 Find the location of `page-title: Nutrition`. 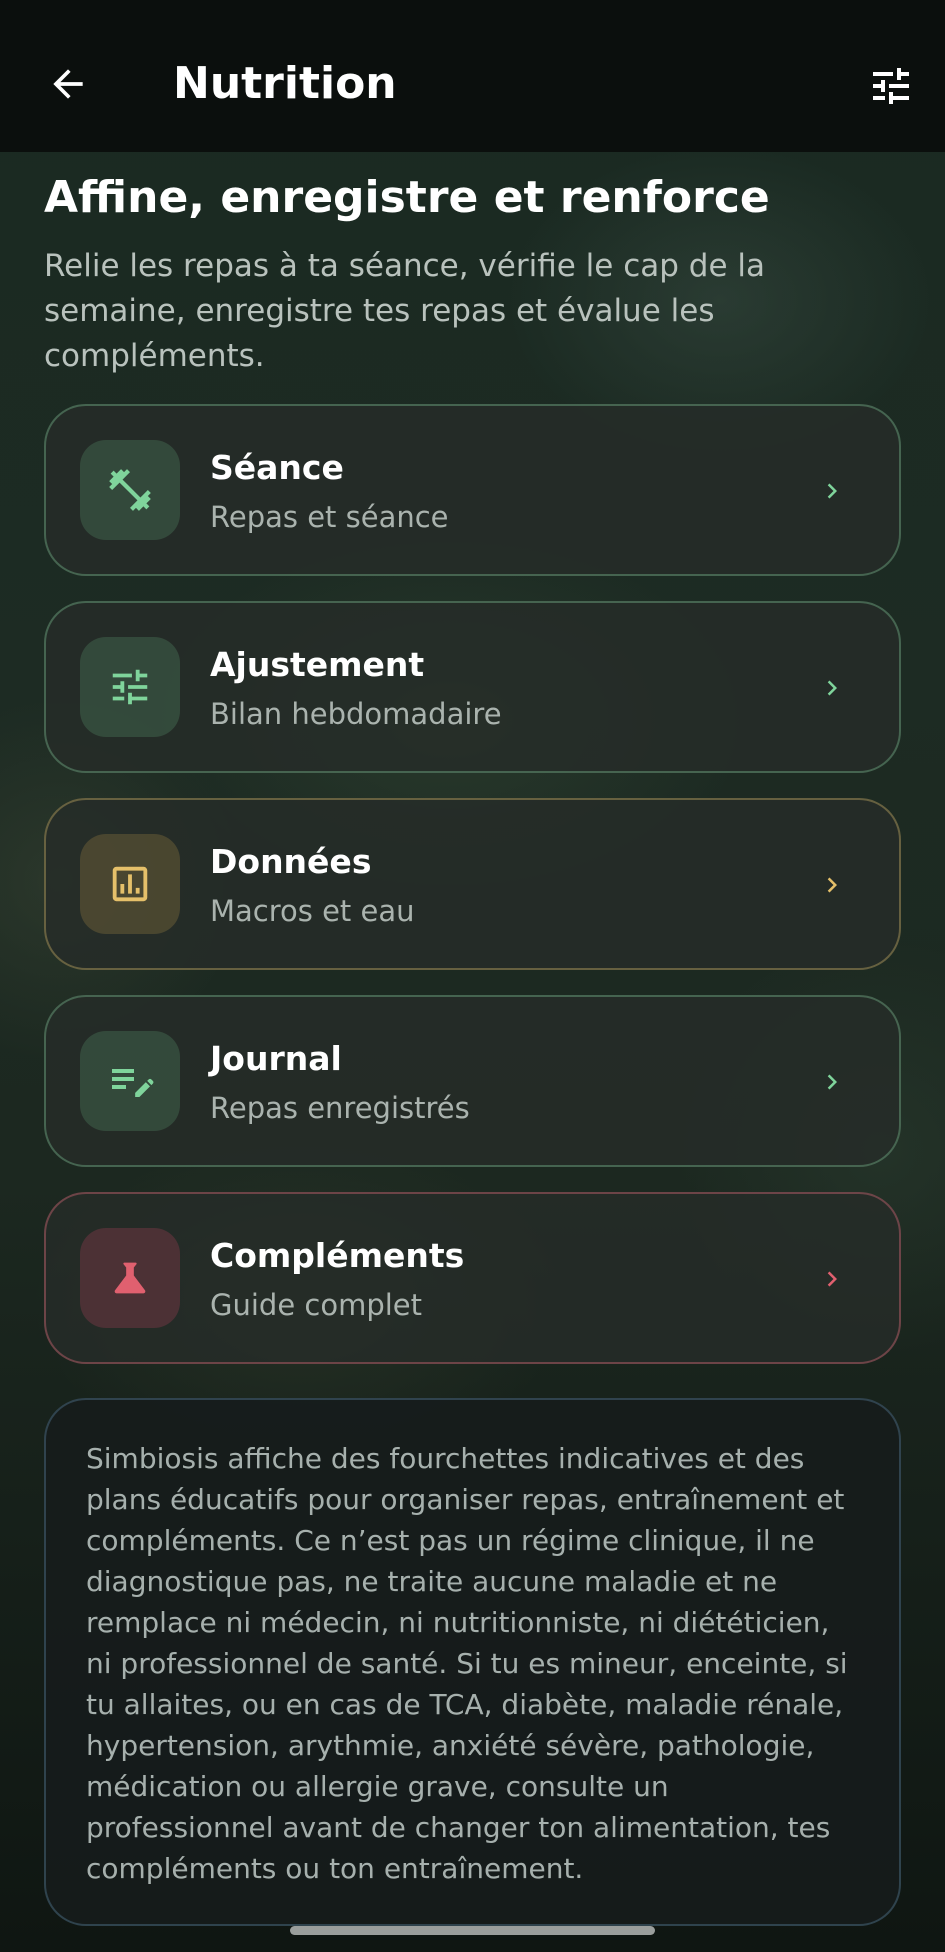

page-title: Nutrition is located at coordinates (285, 83).